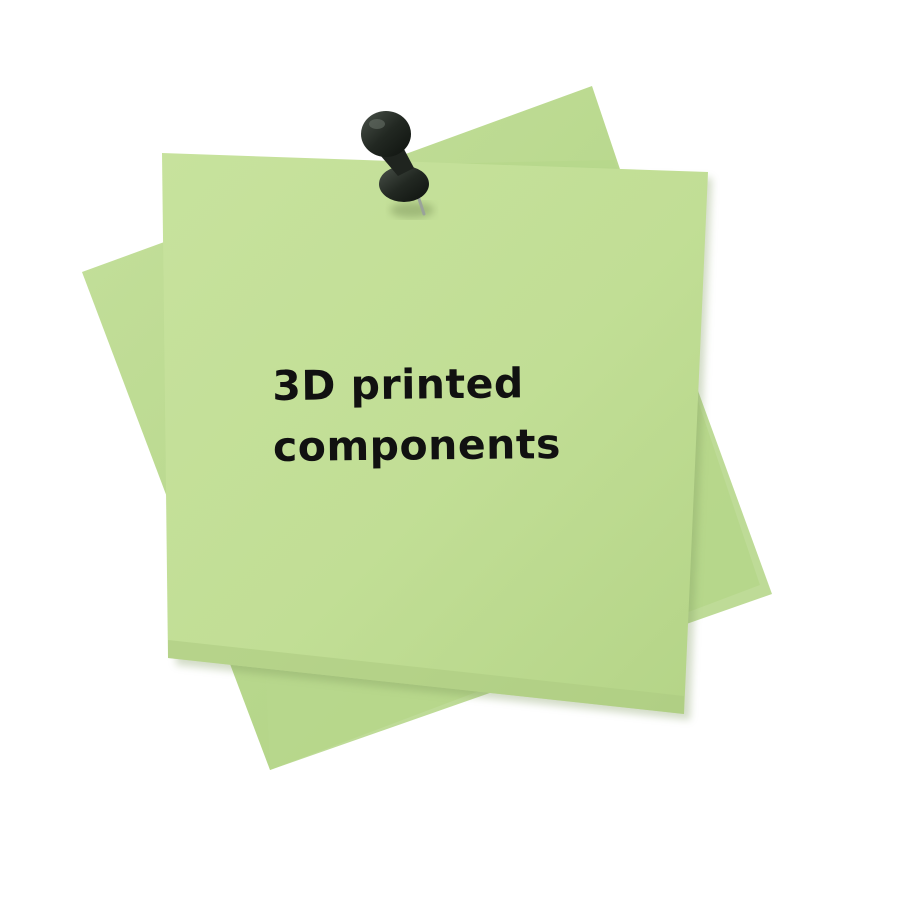 The image size is (900, 900). What do you see at coordinates (398, 384) in the screenshot?
I see `note-line-1: 3D printed` at bounding box center [398, 384].